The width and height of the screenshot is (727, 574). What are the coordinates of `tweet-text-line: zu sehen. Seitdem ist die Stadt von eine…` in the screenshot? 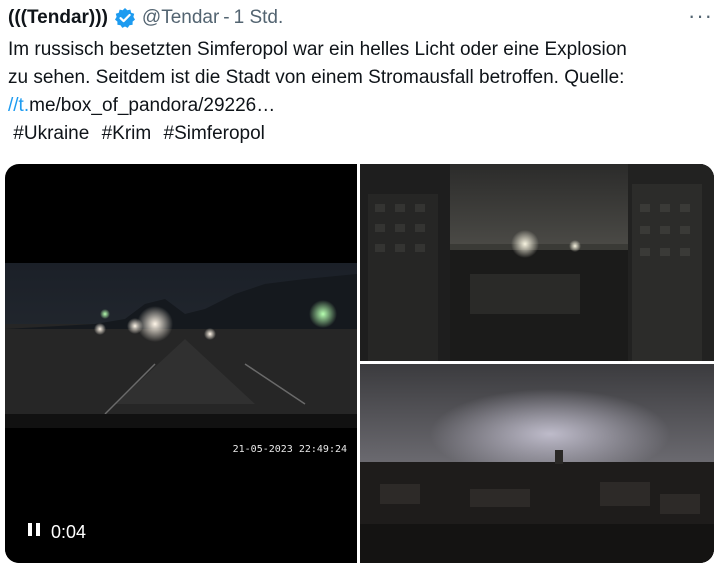 It's located at (364, 78).